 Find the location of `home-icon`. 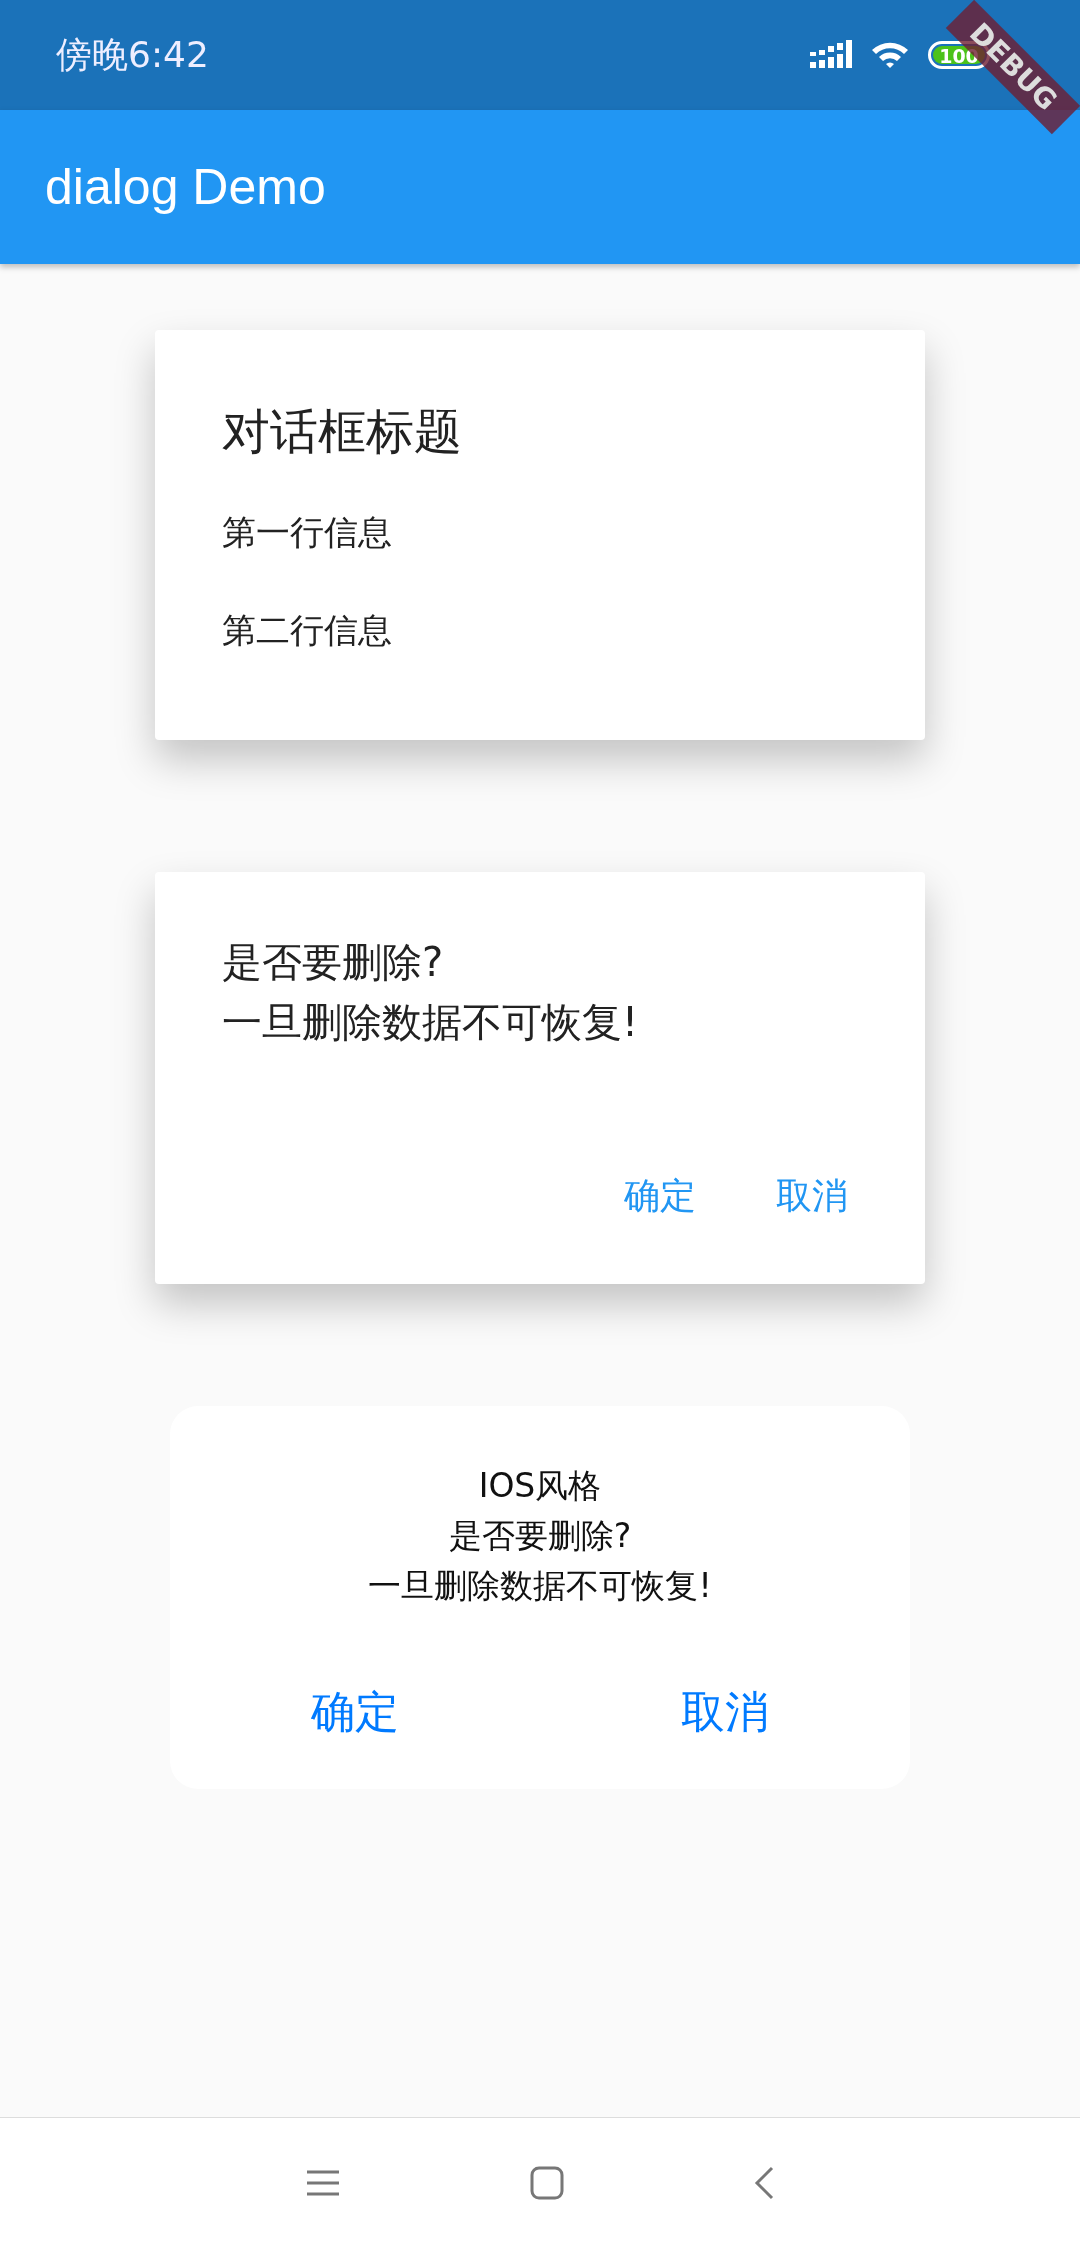

home-icon is located at coordinates (547, 2183).